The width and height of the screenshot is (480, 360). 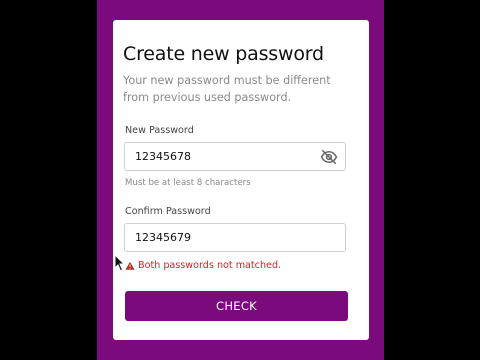 I want to click on new-password-label: New Password, so click(x=159, y=130).